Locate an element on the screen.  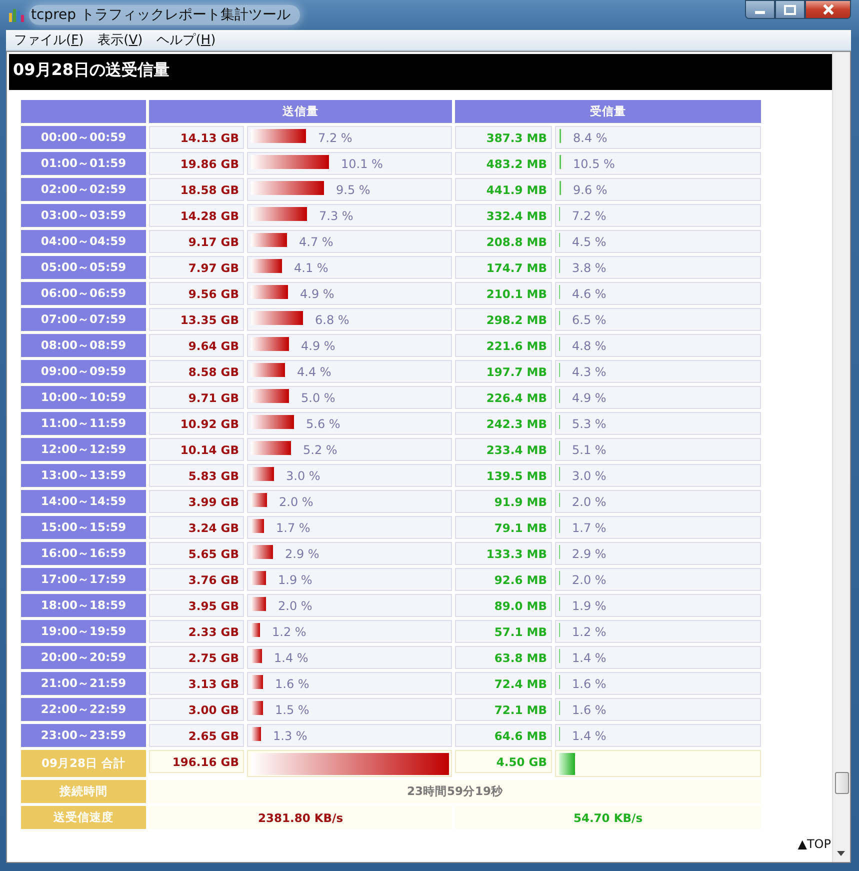
sent-value-cell: 10.92 GB is located at coordinates (196, 423).